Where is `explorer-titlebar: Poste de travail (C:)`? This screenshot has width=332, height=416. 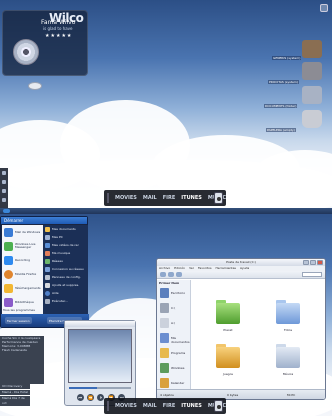 explorer-titlebar: Poste de travail (C:) is located at coordinates (241, 262).